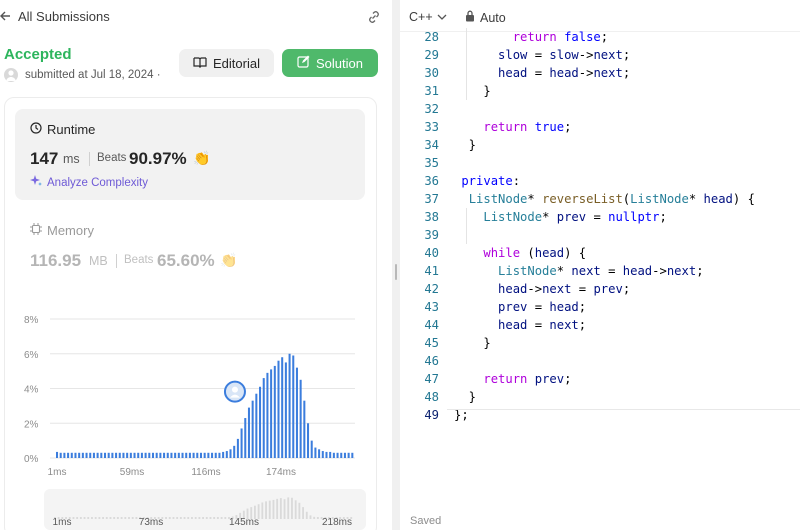  I want to click on analyze-complexity-button: Analyze Complexity, so click(89, 182).